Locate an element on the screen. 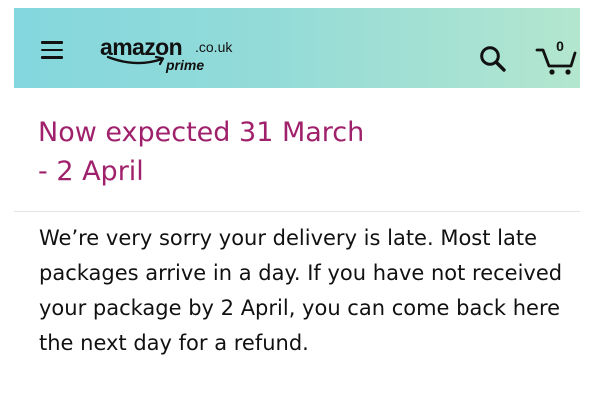 The height and width of the screenshot is (402, 594). search-icon-graphic is located at coordinates (493, 59).